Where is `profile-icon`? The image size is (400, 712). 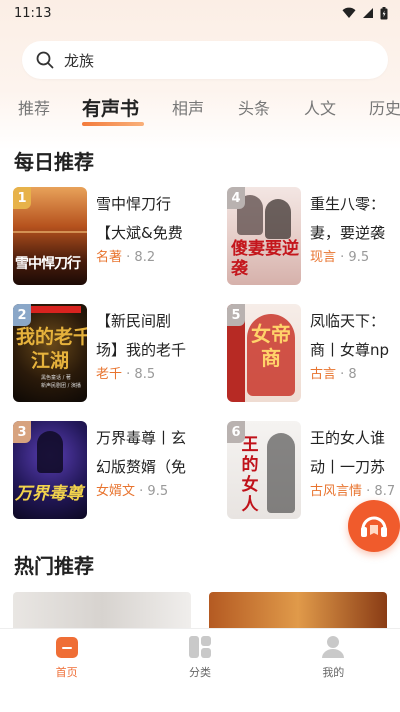 profile-icon is located at coordinates (333, 647).